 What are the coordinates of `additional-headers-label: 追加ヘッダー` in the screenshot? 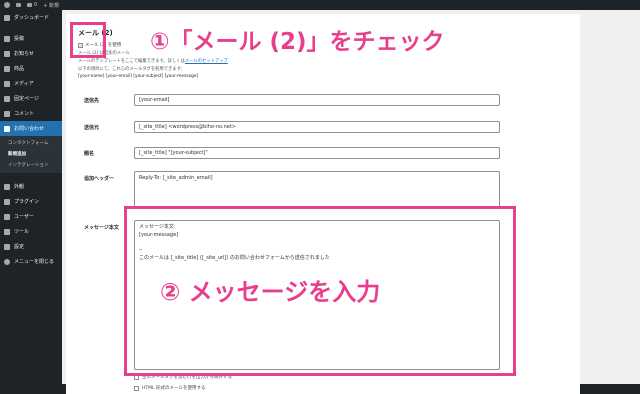 It's located at (99, 179).